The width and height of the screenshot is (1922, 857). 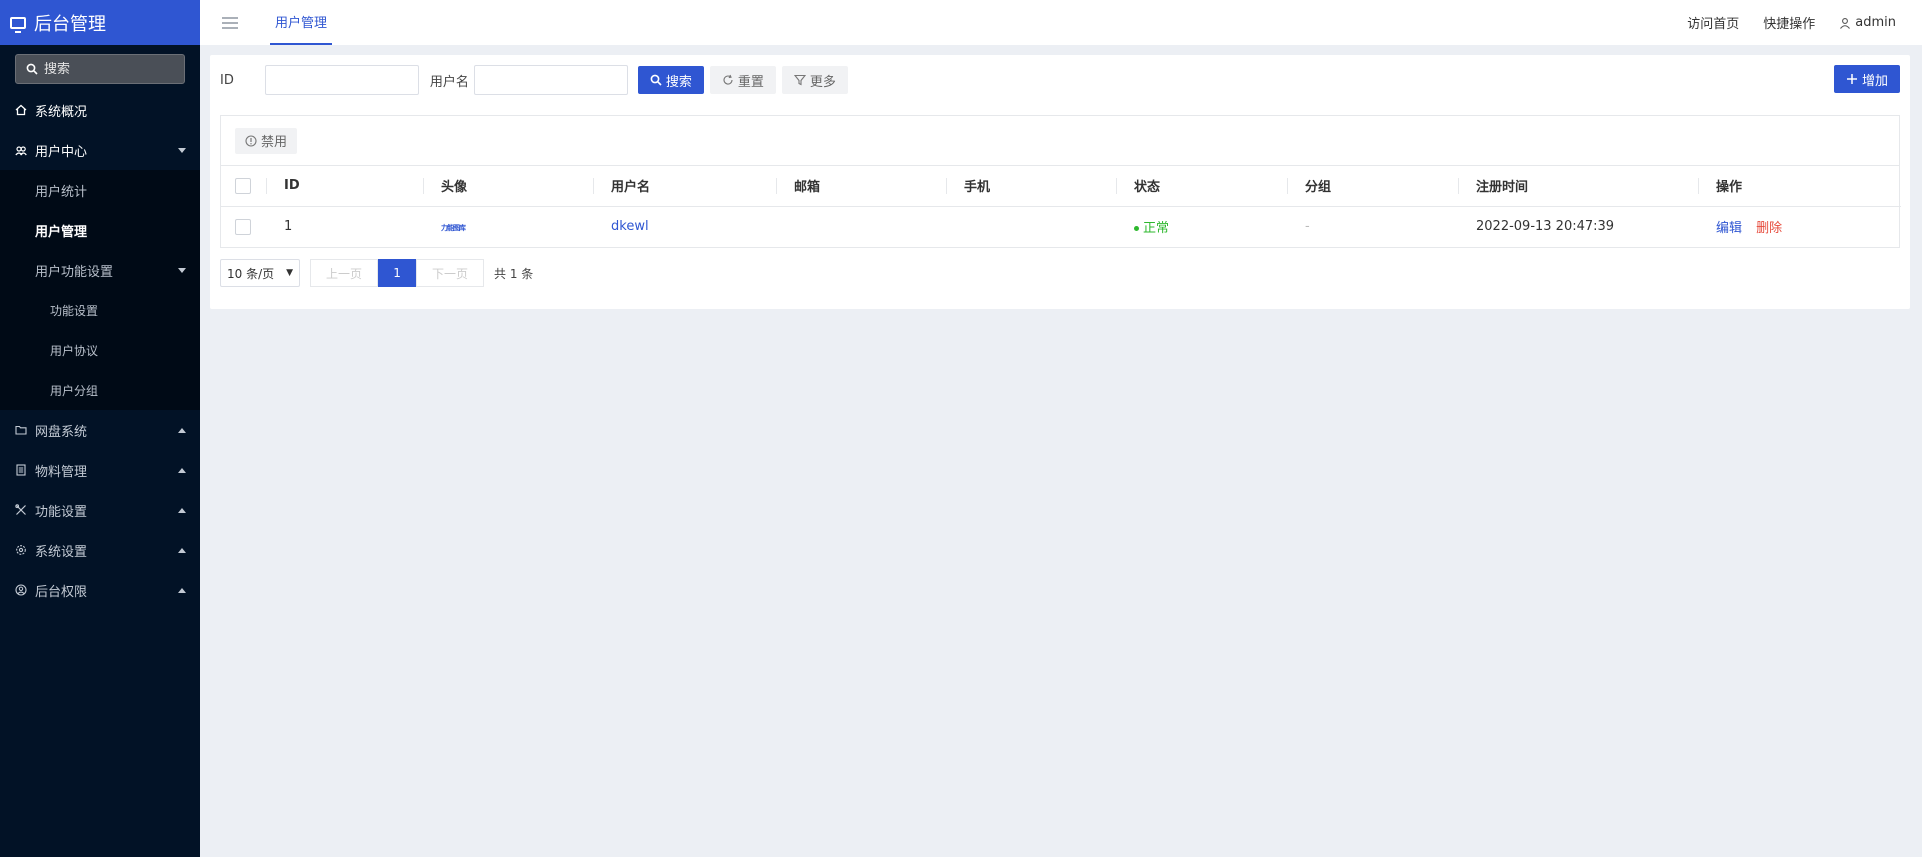 I want to click on reset-button: 重置, so click(x=742, y=80).